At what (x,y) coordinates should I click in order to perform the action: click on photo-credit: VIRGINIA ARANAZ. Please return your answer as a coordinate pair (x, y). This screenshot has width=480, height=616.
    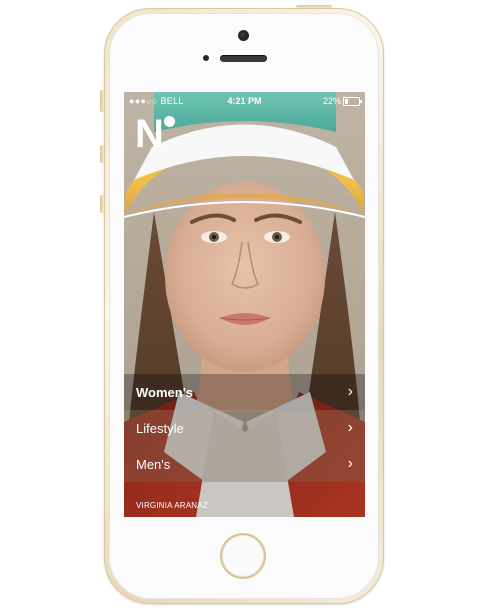
    Looking at the image, I should click on (172, 505).